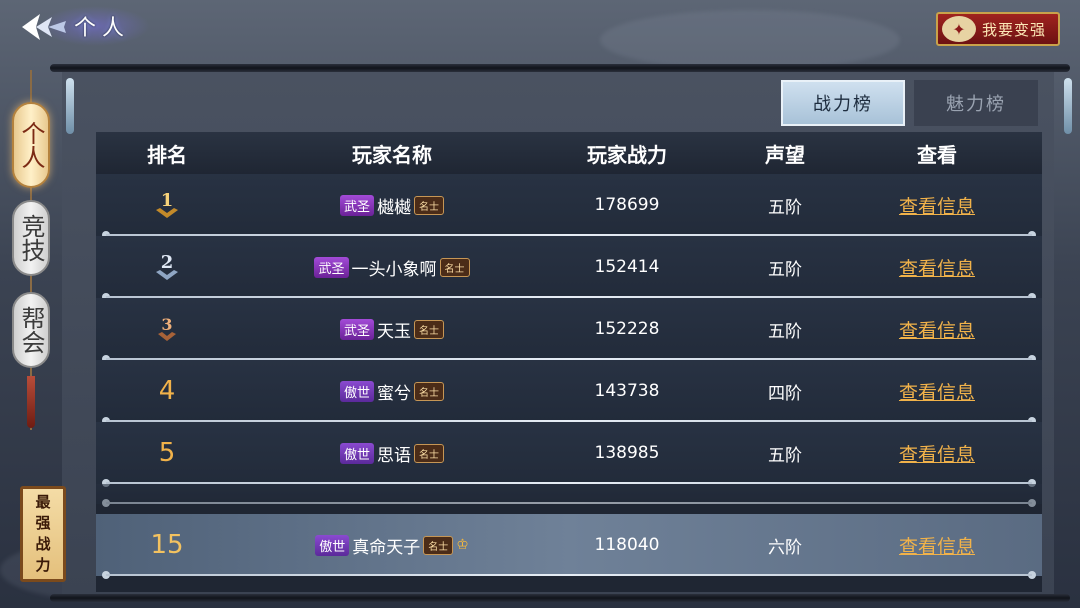 This screenshot has height=608, width=1080. I want to click on side-tab-label: 帮会, so click(31, 330).